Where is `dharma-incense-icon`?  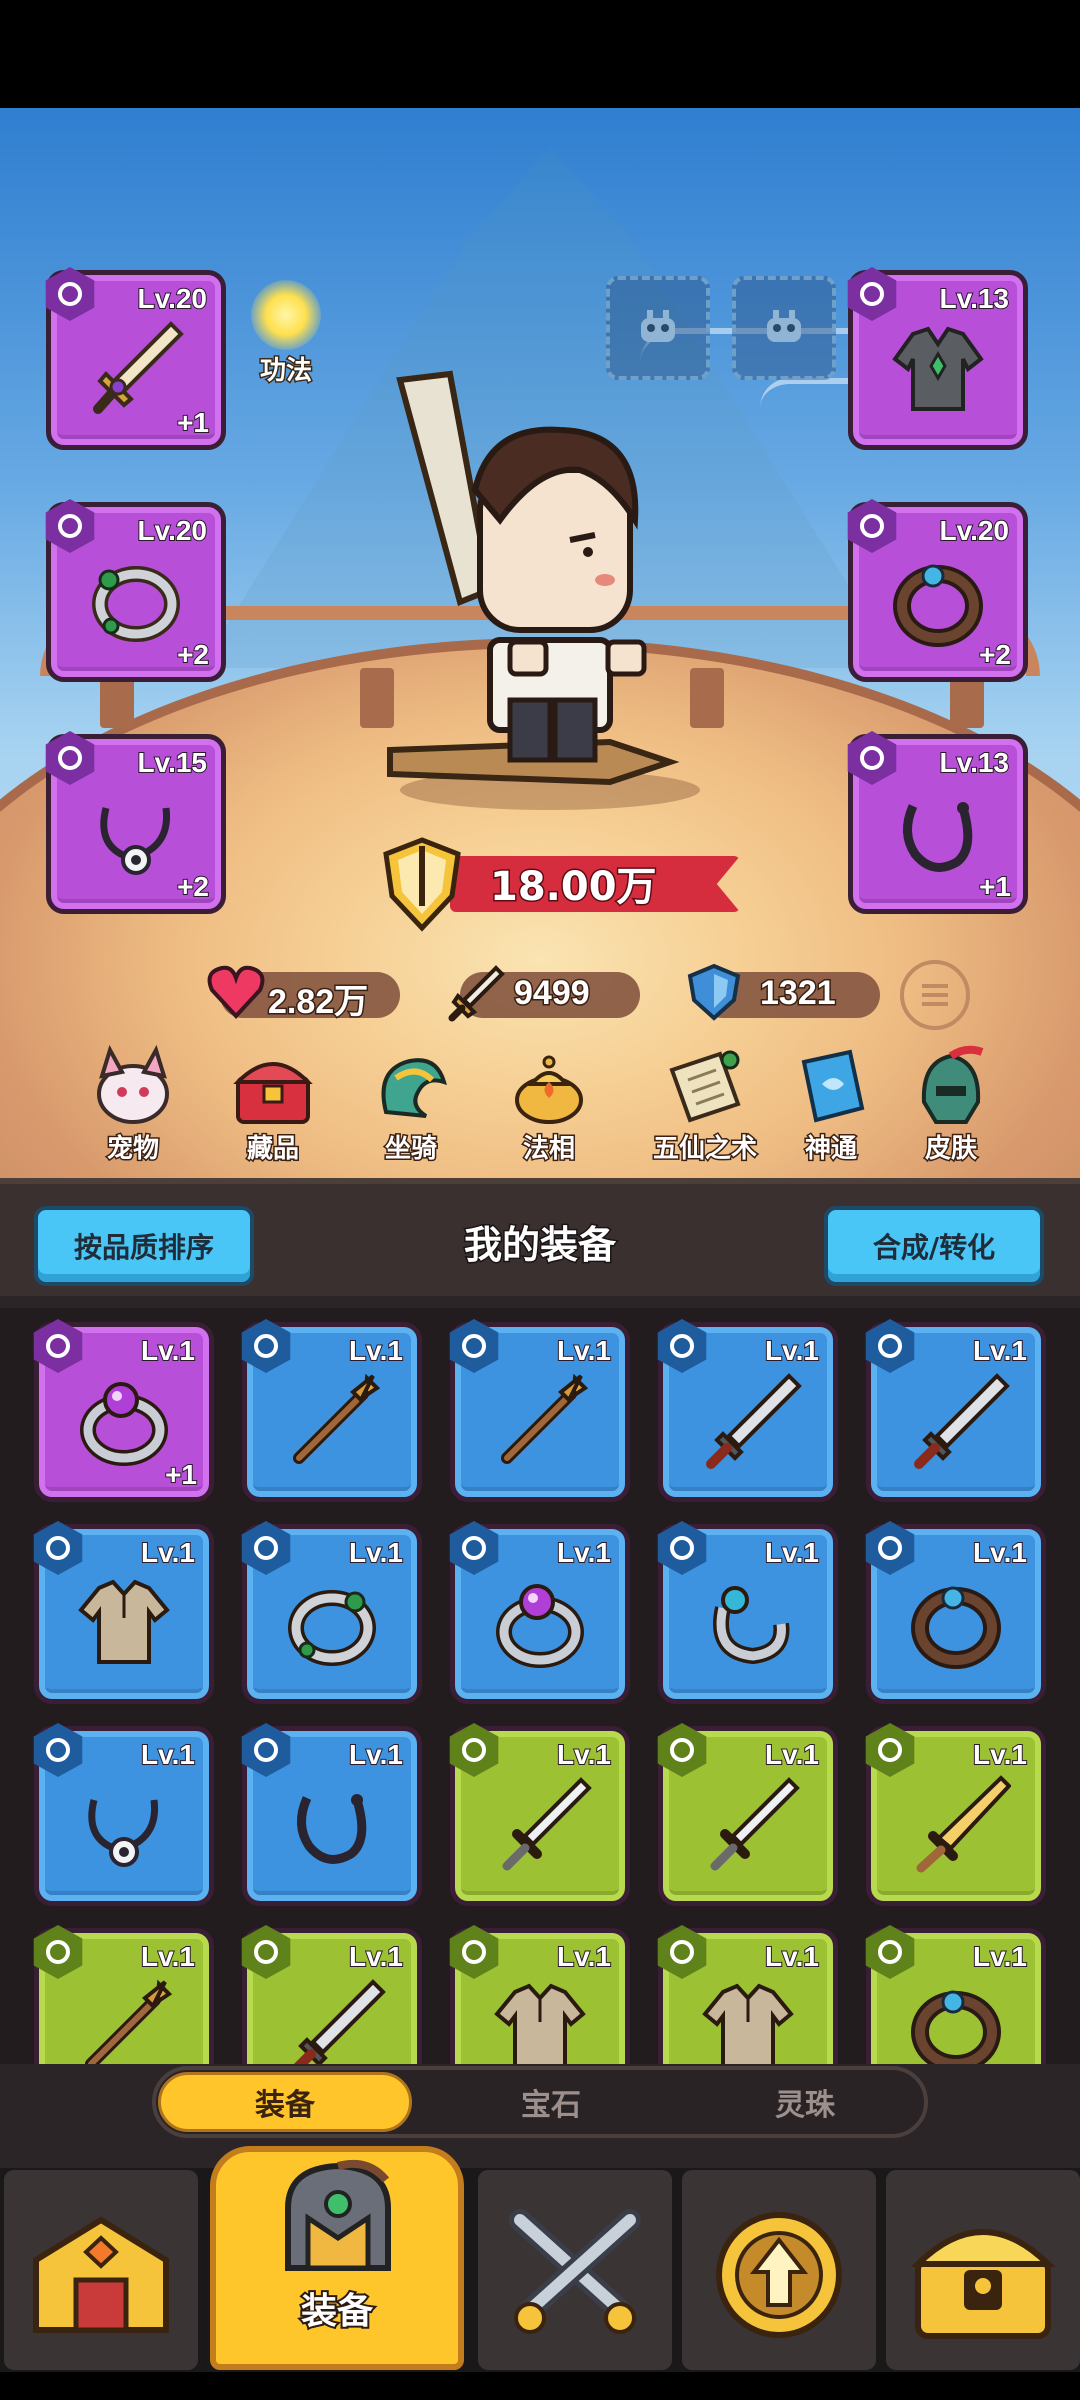
dharma-incense-icon is located at coordinates (549, 1089).